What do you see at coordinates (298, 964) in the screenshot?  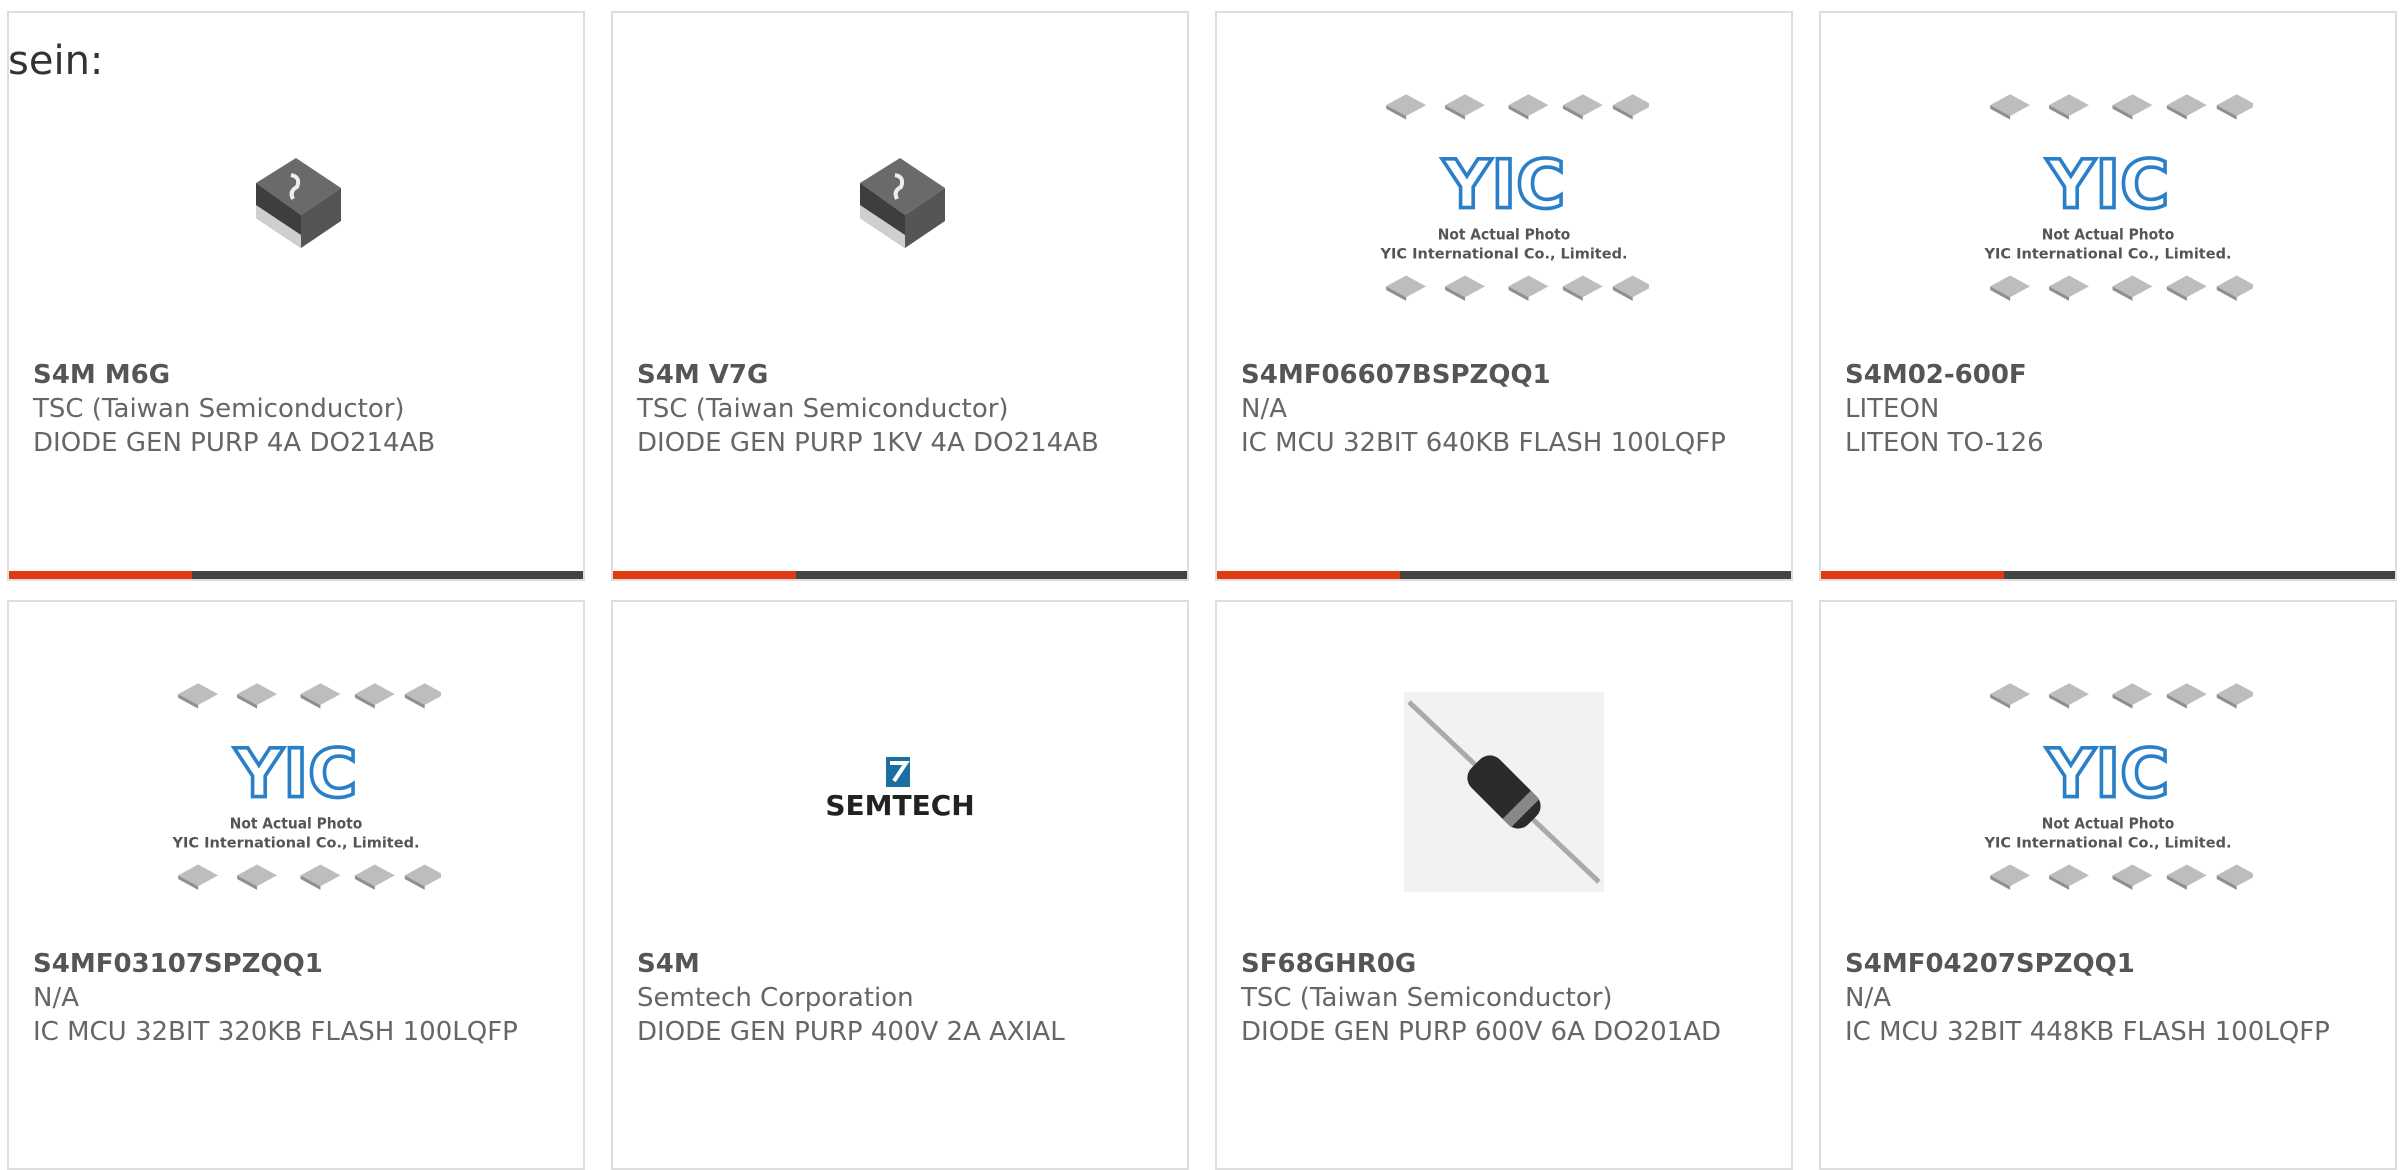 I see `part-number: S4MF03107SPZQQ1` at bounding box center [298, 964].